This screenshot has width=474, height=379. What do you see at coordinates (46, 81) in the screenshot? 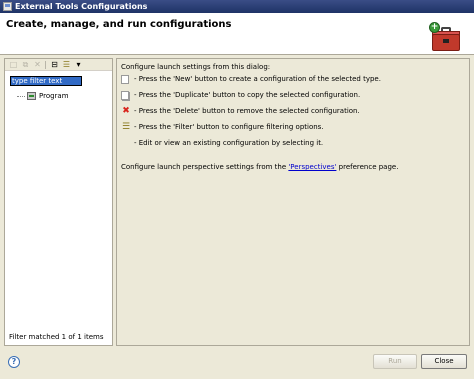
I see `filter-input` at bounding box center [46, 81].